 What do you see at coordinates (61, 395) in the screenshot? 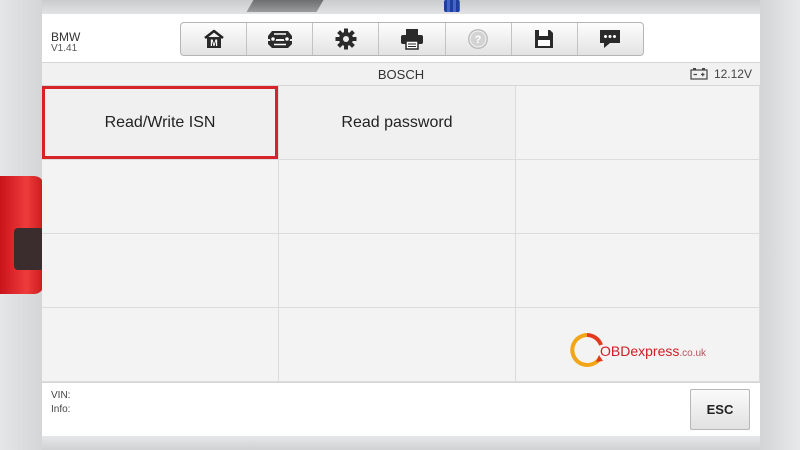
I see `vin-label: VIN:` at bounding box center [61, 395].